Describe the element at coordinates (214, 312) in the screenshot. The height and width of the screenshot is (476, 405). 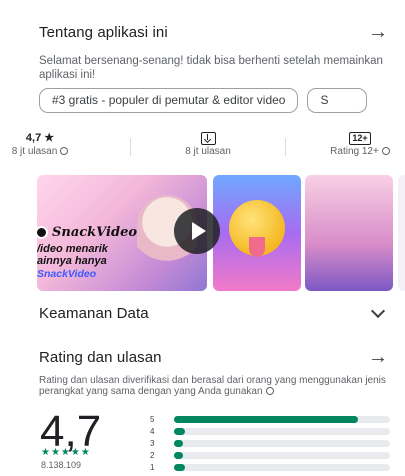
I see `data-safety-header: Keamanan Data` at that location.